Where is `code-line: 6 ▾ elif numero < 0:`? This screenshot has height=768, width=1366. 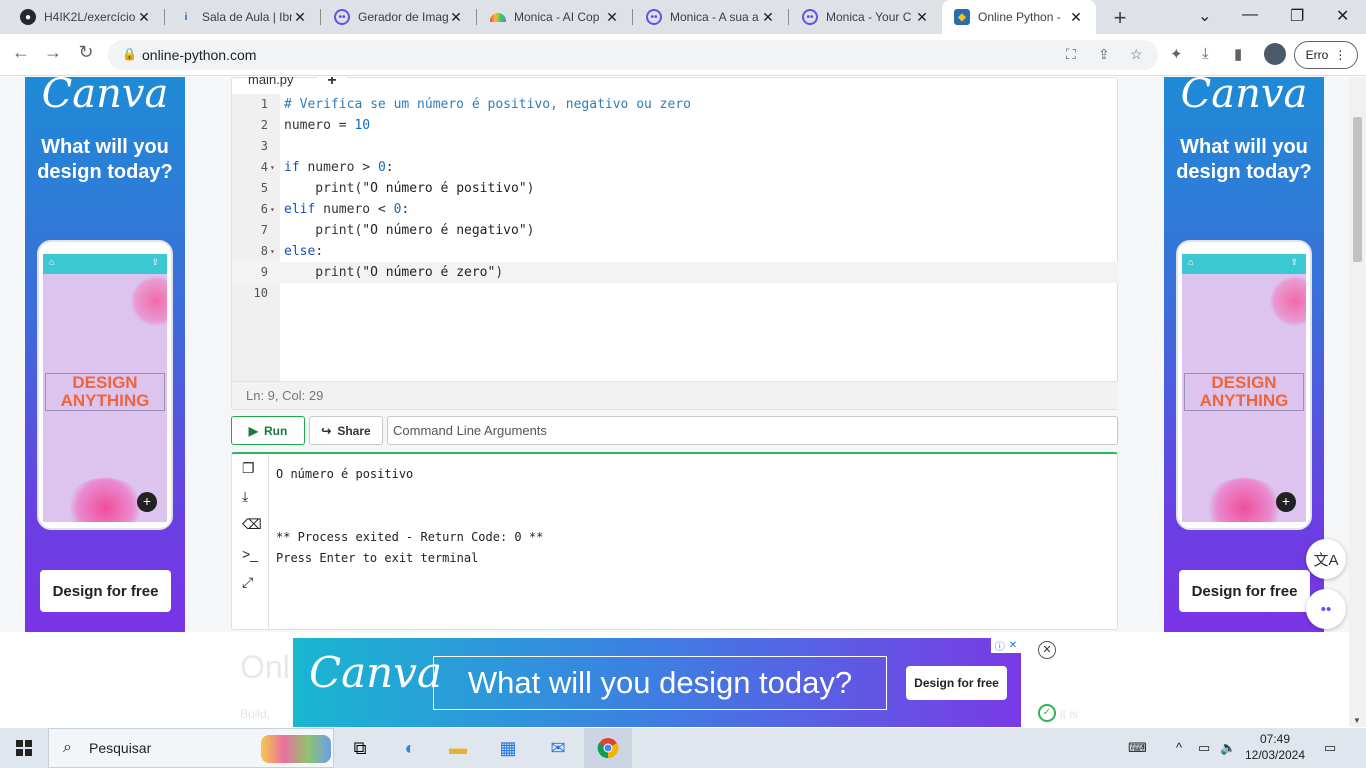
code-line: 6 ▾ elif numero < 0: is located at coordinates (675, 209).